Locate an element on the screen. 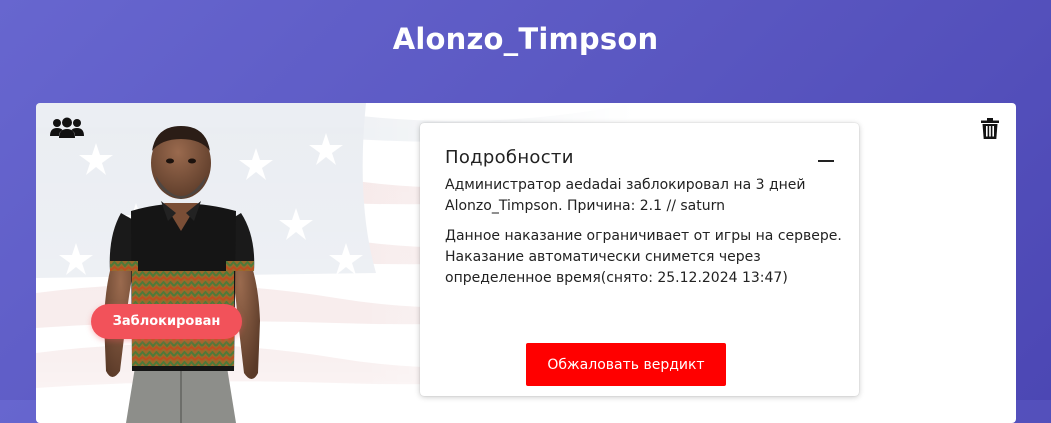 This screenshot has width=1051, height=423. appeal-verdict-button: Обжаловать вердикт is located at coordinates (626, 364).